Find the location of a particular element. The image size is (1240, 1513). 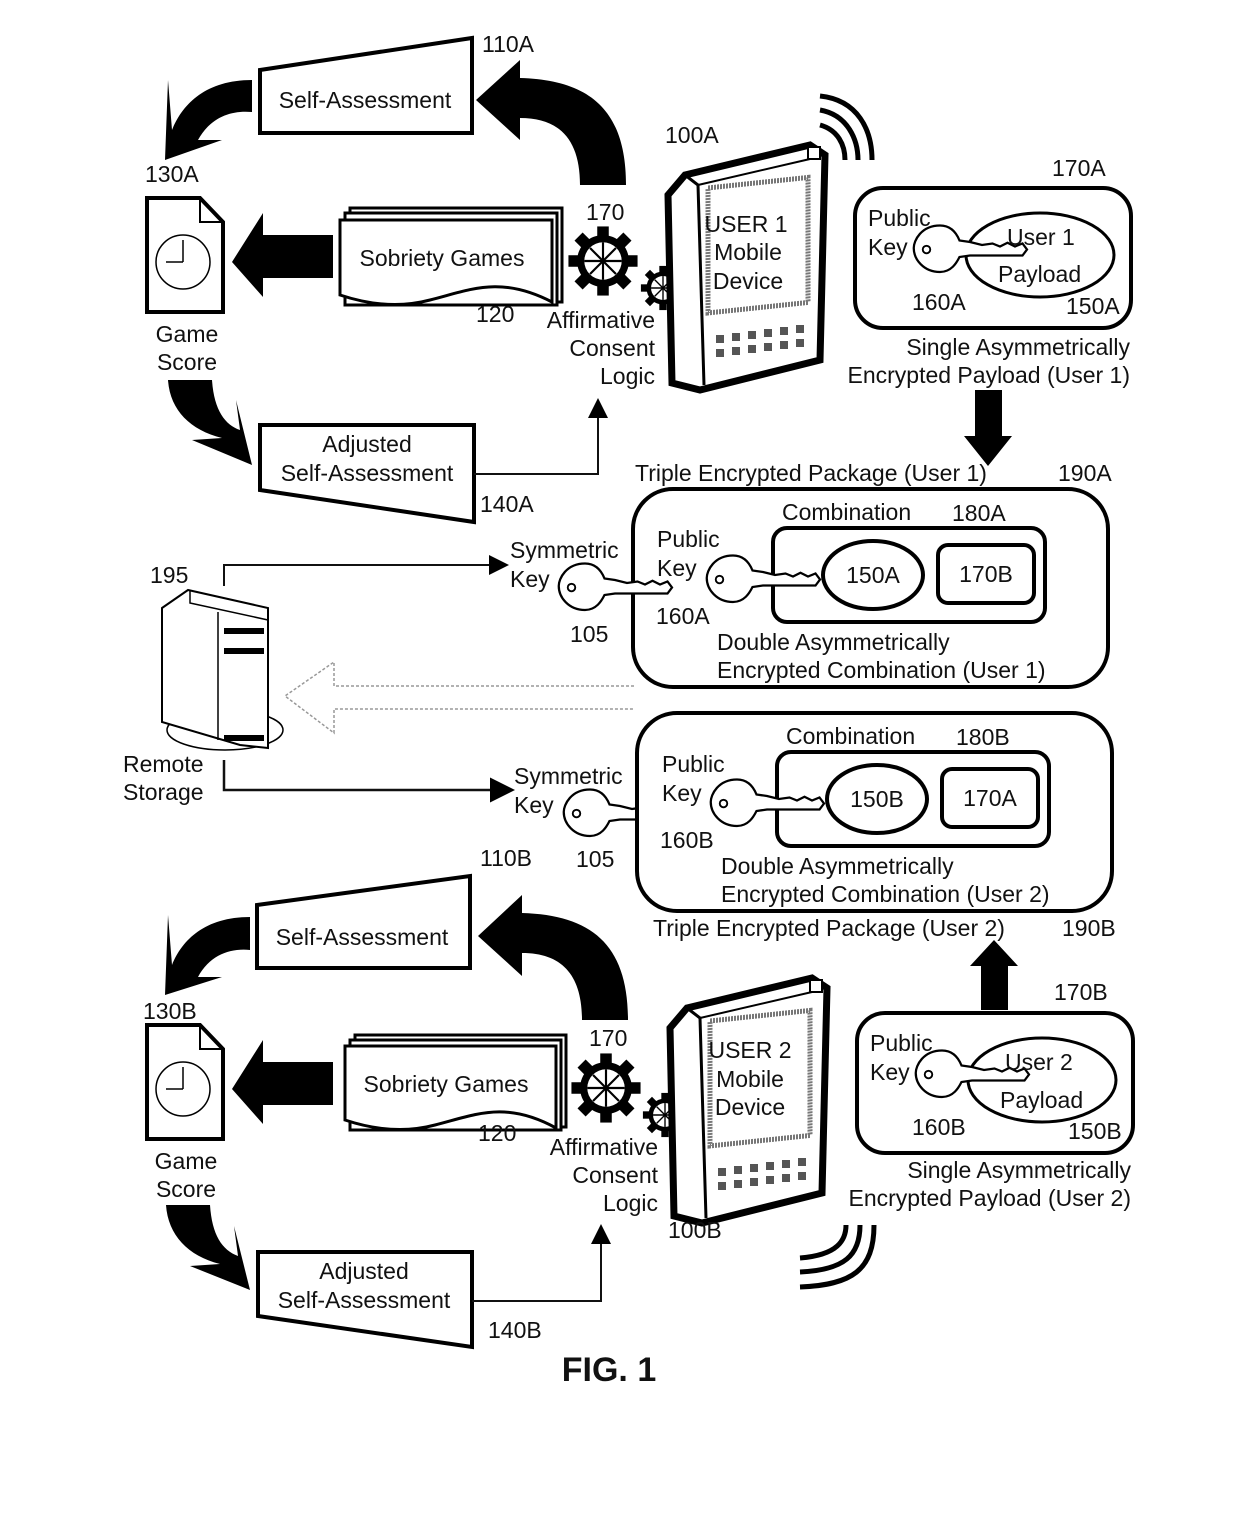

triple-package-ref: 190A is located at coordinates (1085, 473).